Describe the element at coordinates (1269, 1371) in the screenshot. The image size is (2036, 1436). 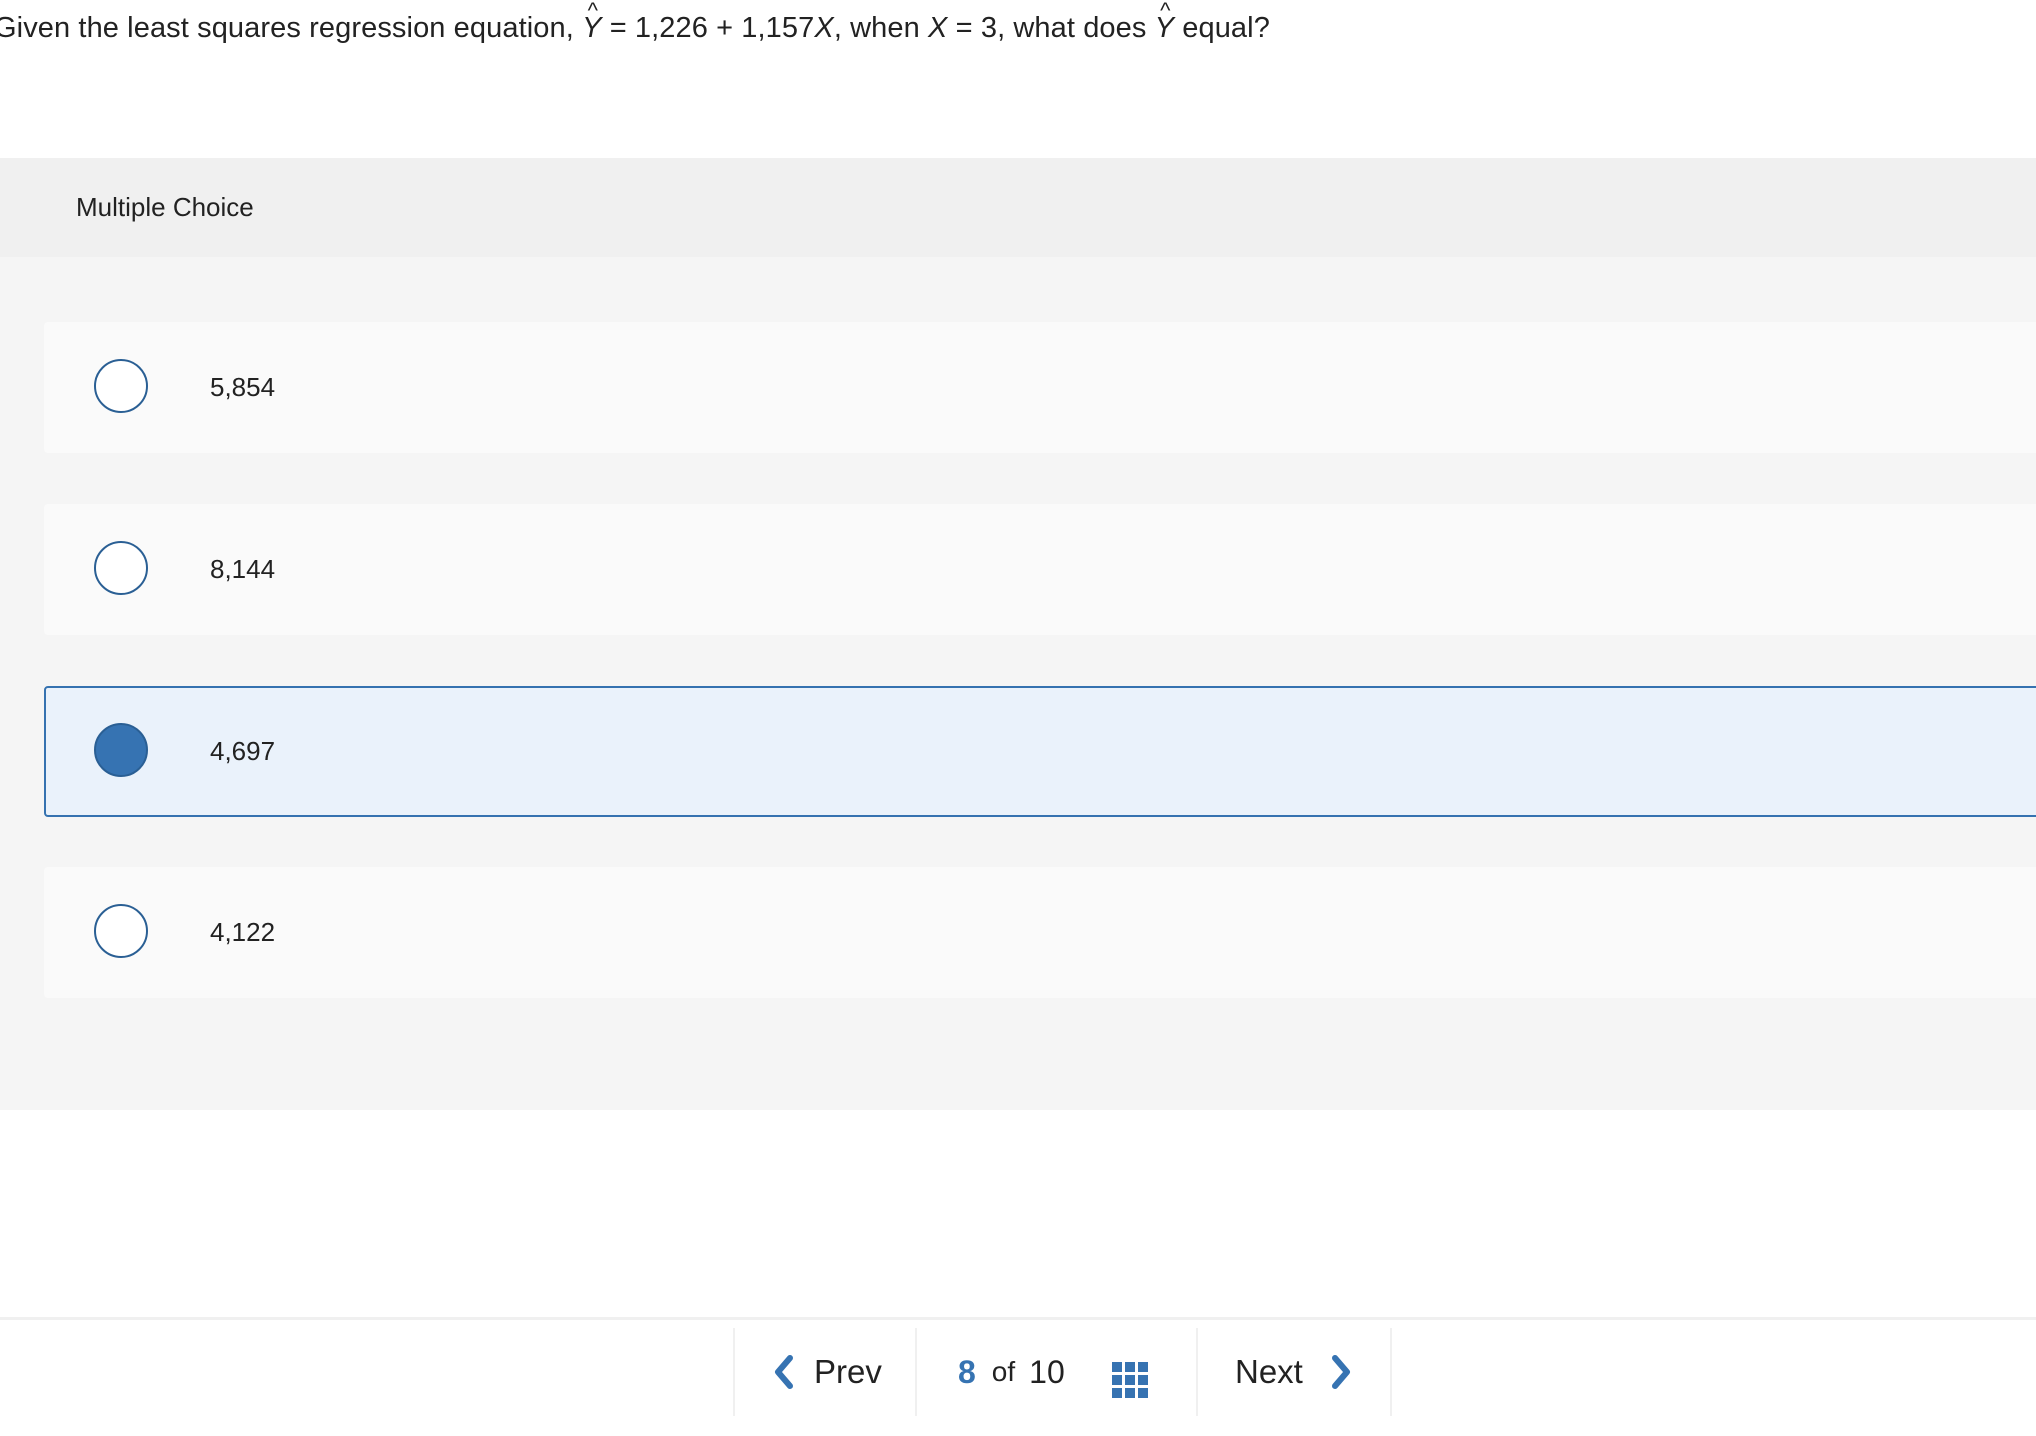
I see `next-label: Next` at that location.